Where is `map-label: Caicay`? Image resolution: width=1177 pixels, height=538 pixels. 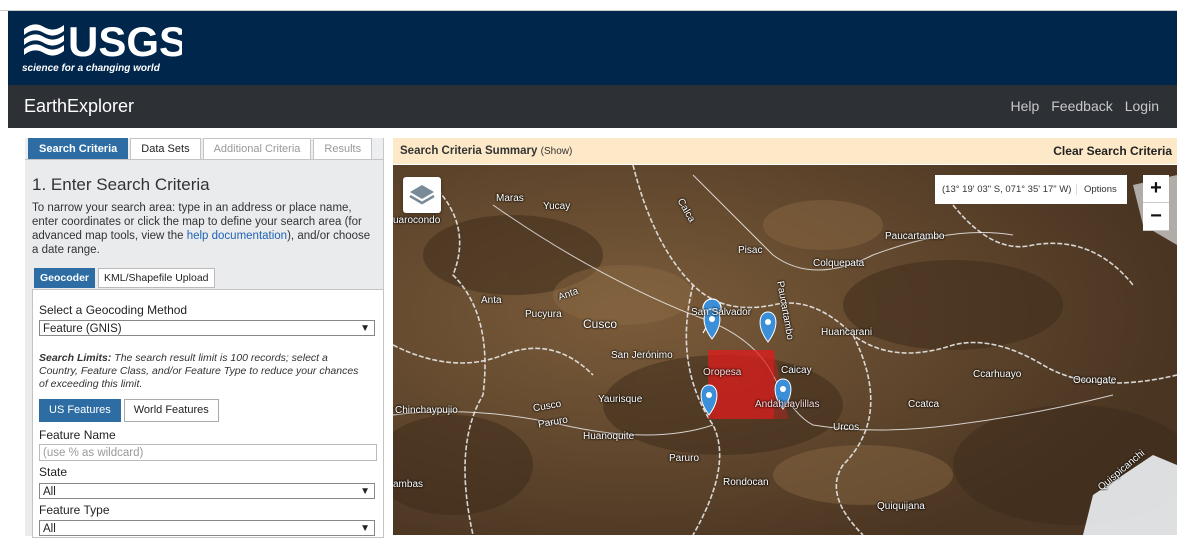 map-label: Caicay is located at coordinates (796, 370).